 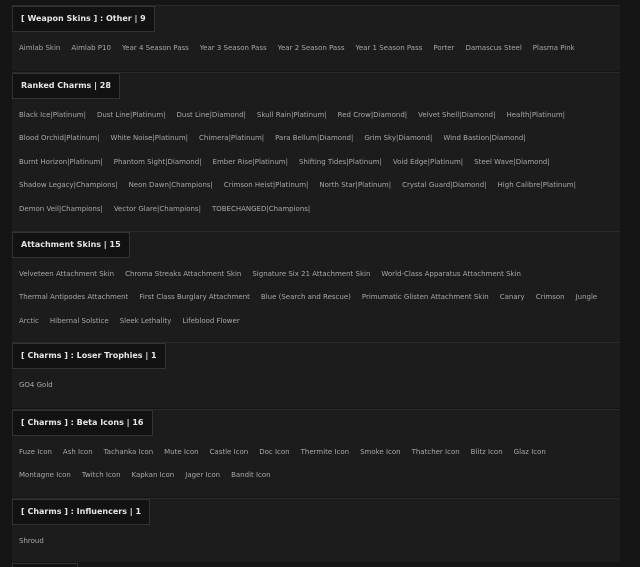 I want to click on section-title: [ Charms ] : Beta Icons | 16, so click(x=82, y=423).